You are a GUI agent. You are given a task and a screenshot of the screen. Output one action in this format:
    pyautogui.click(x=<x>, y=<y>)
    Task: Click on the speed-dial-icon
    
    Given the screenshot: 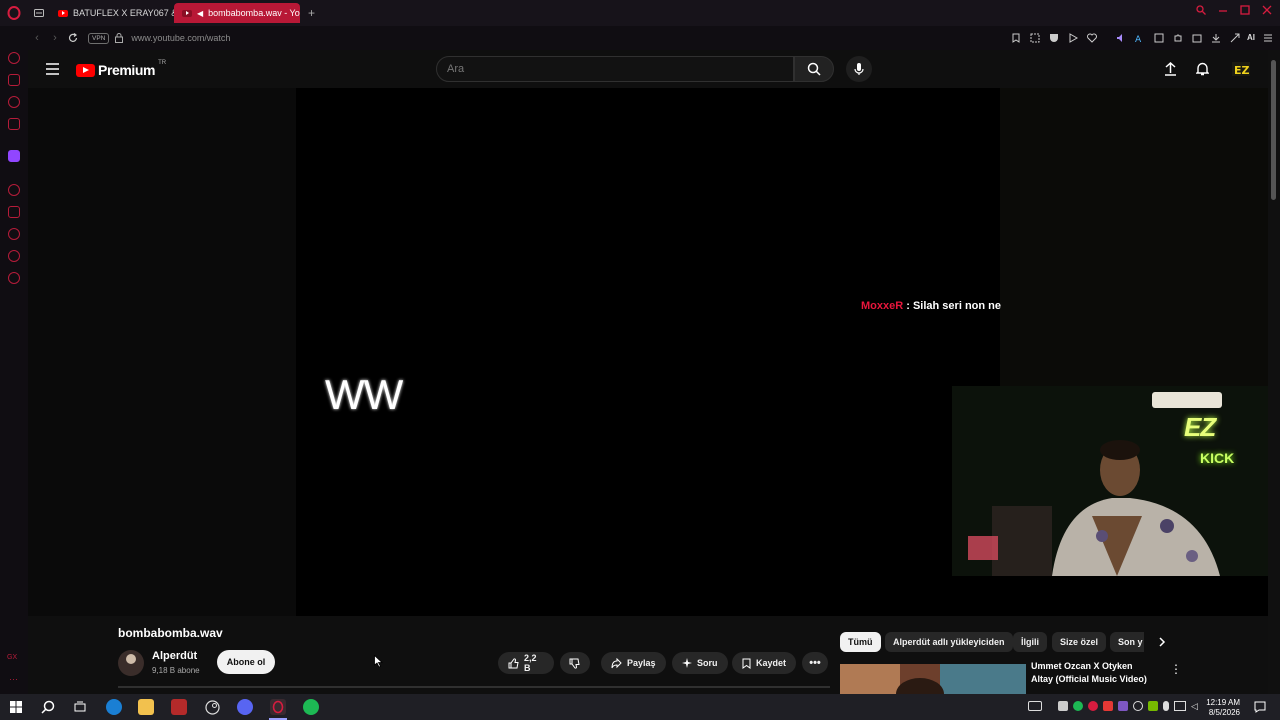 What is the action you would take?
    pyautogui.click(x=14, y=58)
    